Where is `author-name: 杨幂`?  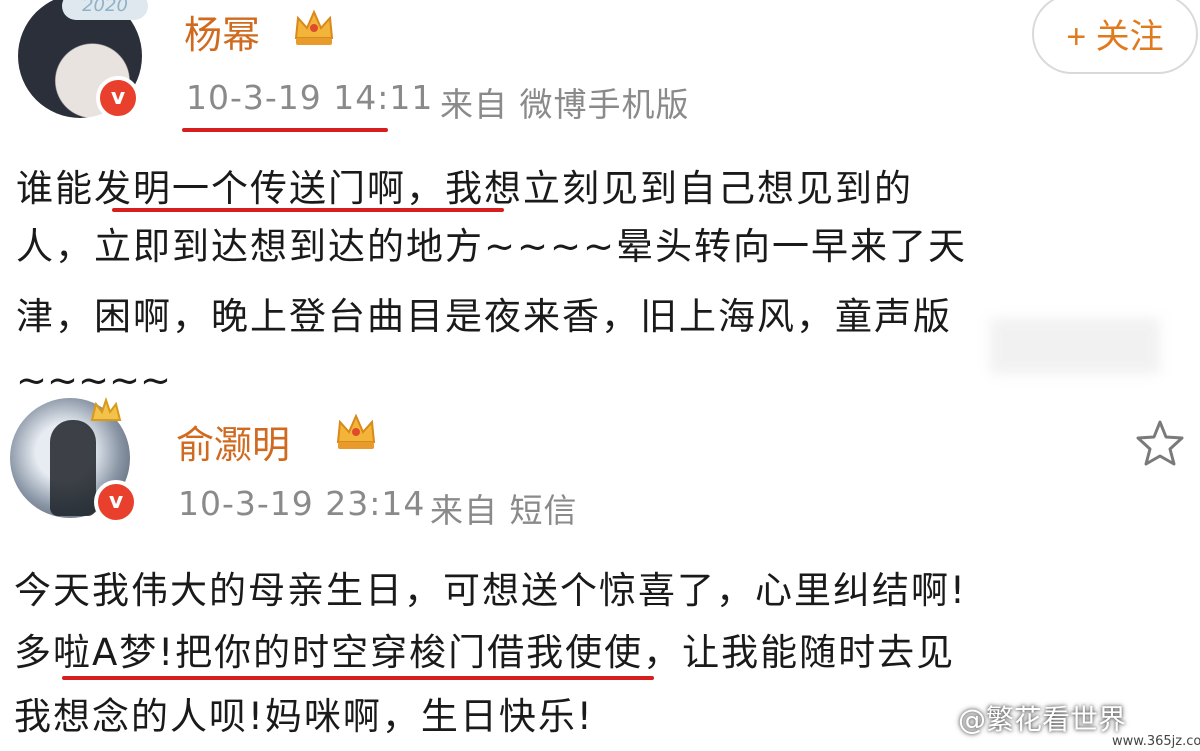
author-name: 杨幂 is located at coordinates (222, 31).